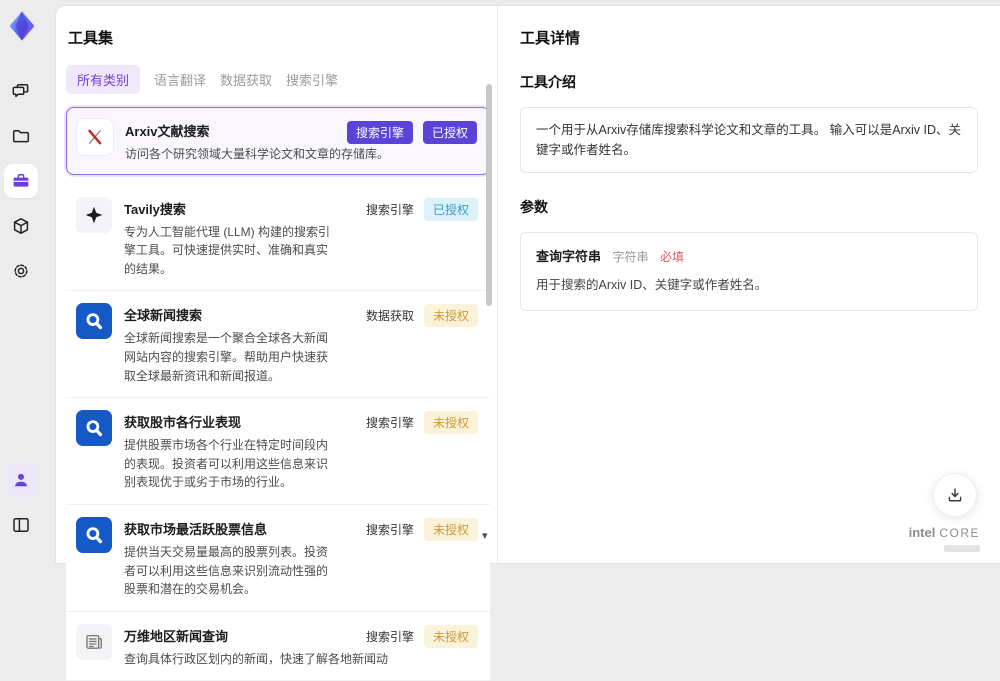 The height and width of the screenshot is (681, 1000). I want to click on rail-panel-toggle-icon, so click(21, 525).